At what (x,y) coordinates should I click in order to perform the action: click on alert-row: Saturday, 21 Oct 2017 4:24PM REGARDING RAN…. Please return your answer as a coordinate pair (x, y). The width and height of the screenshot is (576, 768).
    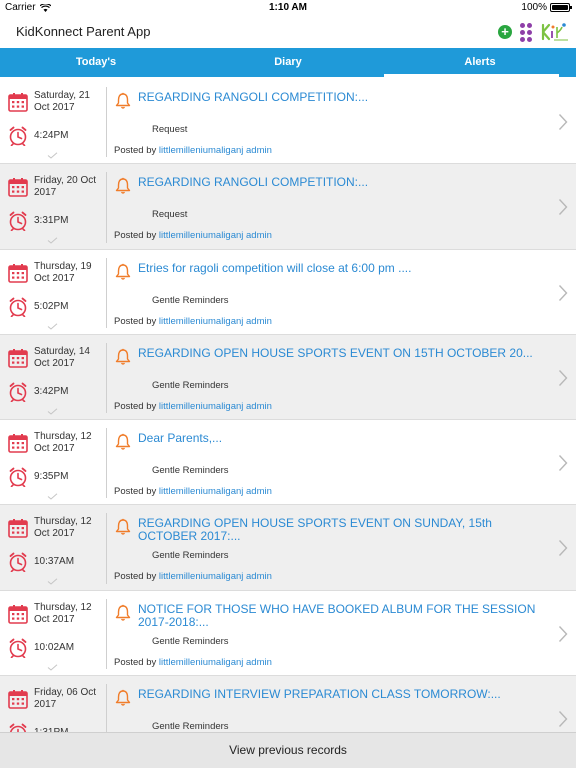
    Looking at the image, I should click on (288, 122).